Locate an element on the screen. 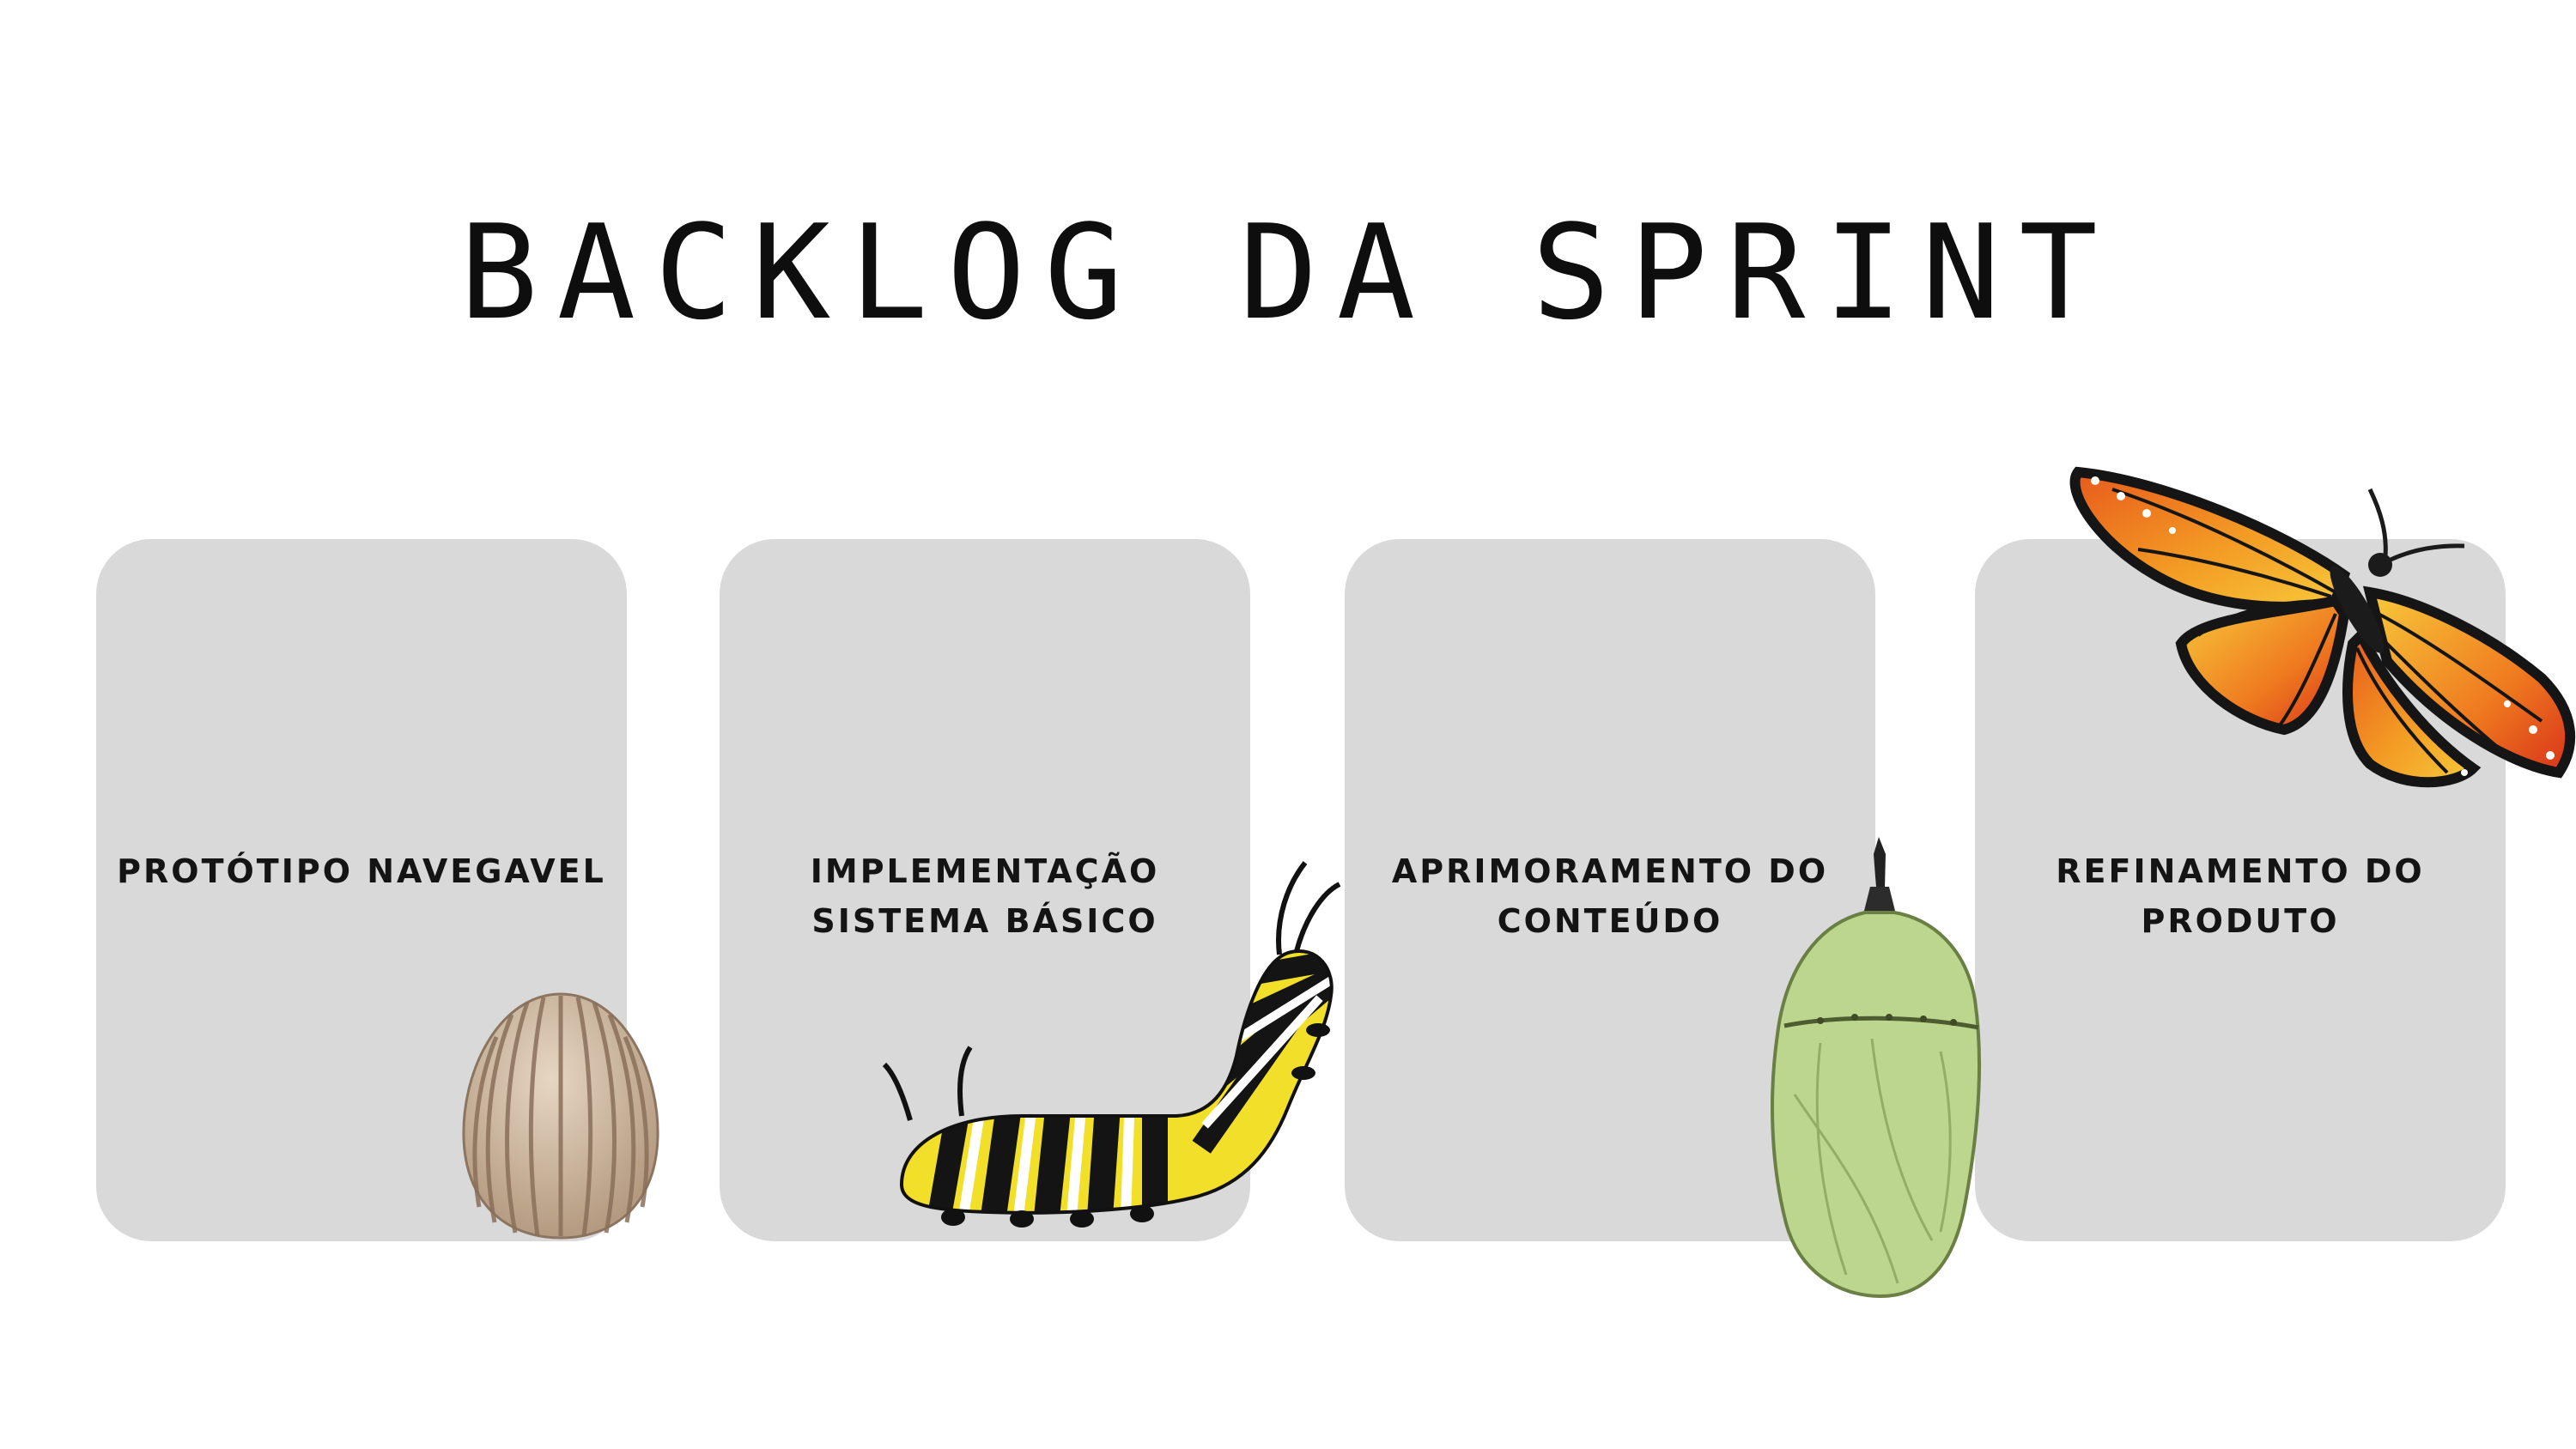 The height and width of the screenshot is (1449, 2576). egg-illustration is located at coordinates (561, 1116).